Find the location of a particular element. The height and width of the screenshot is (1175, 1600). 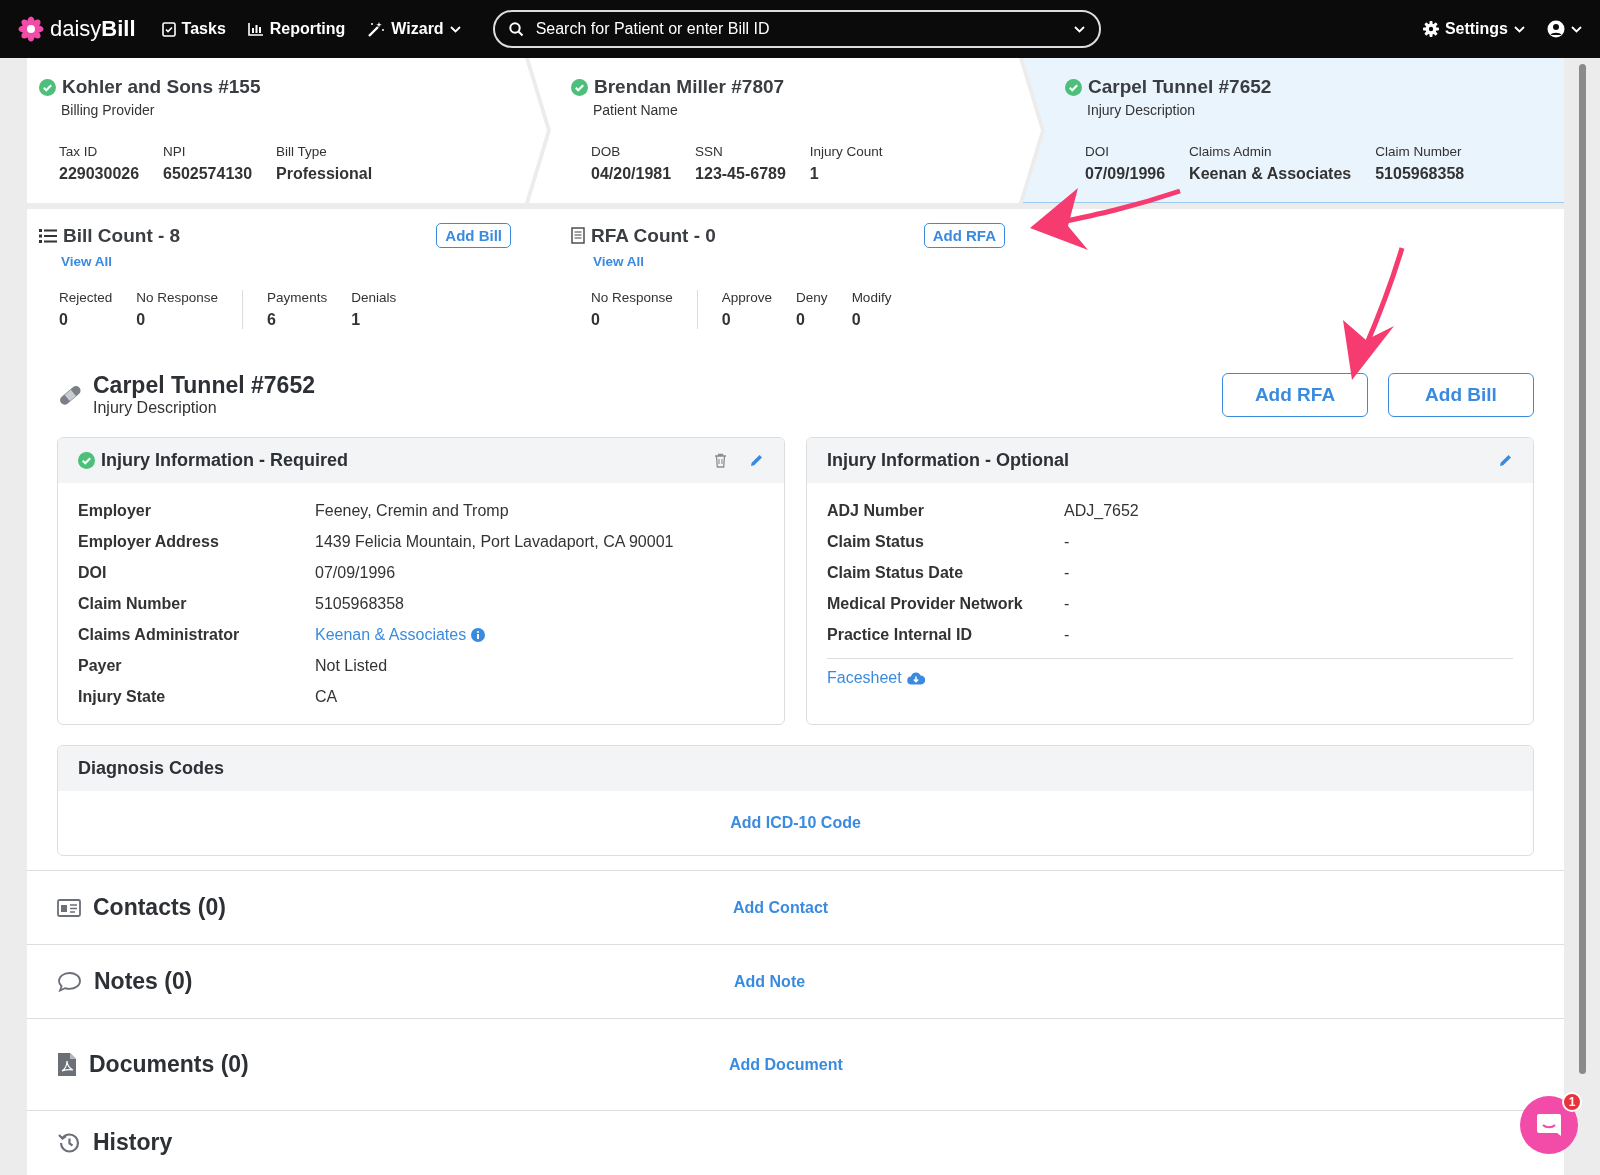

field-value: 04/20/1981 is located at coordinates (631, 174).